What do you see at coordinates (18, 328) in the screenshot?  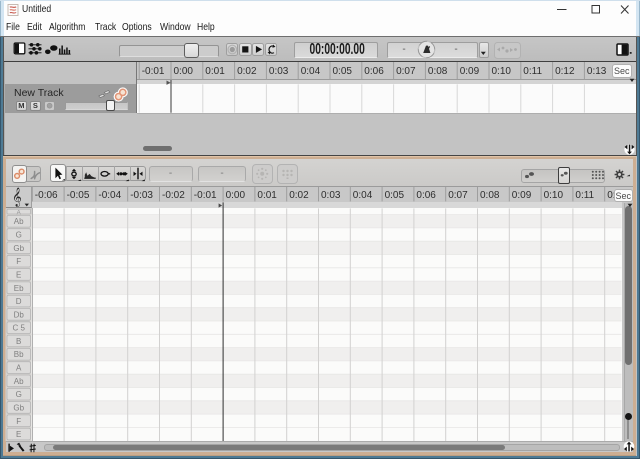 I see `svg-text: C 5` at bounding box center [18, 328].